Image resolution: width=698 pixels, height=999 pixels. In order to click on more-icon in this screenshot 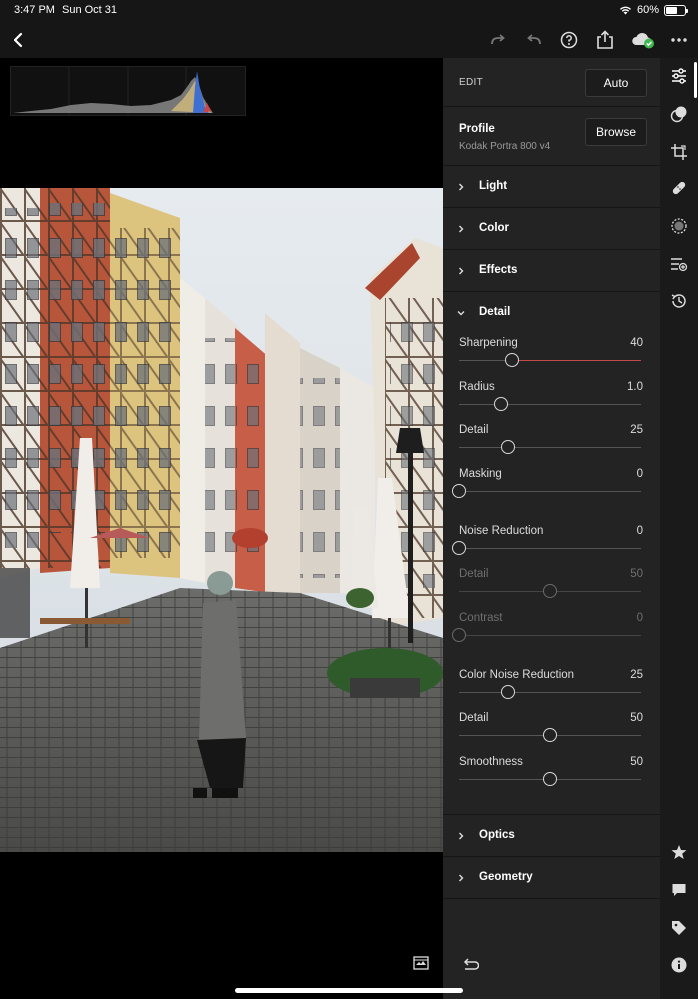, I will do `click(679, 40)`.